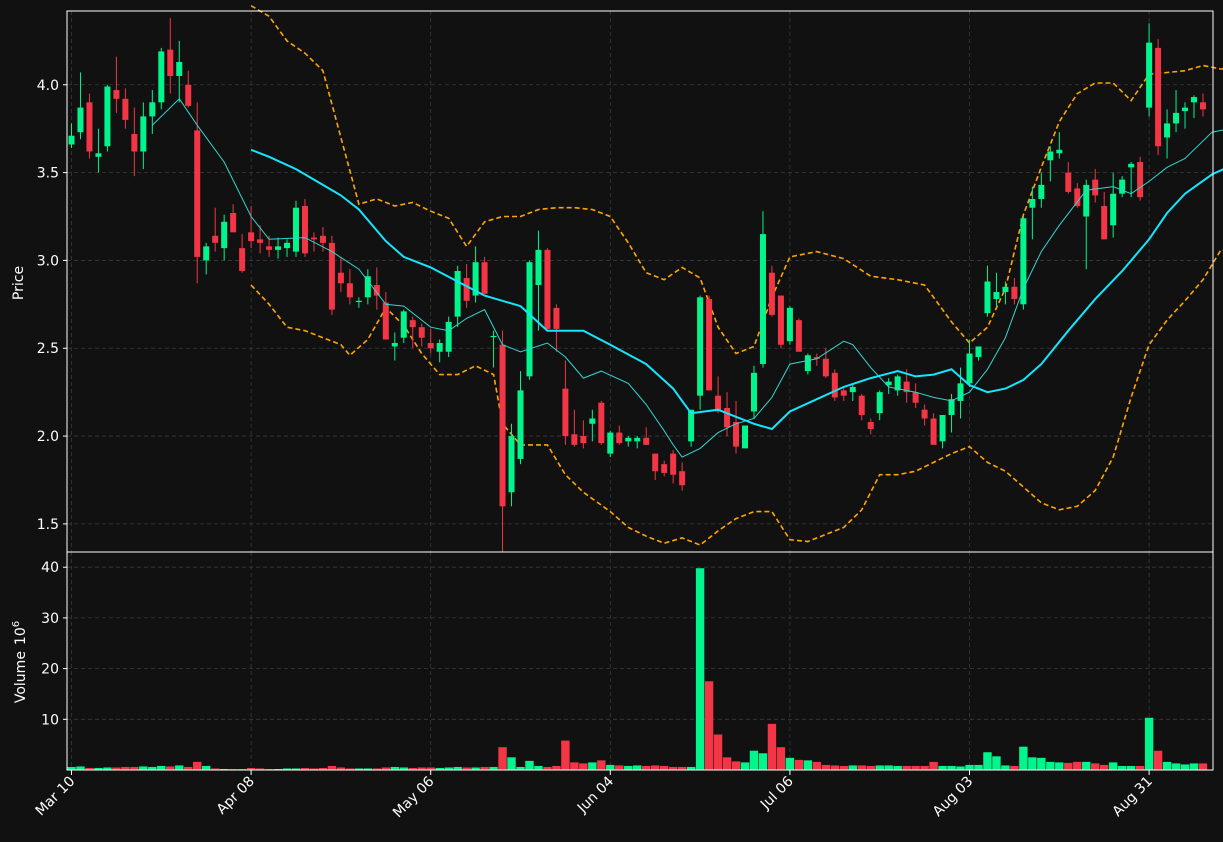 The width and height of the screenshot is (1223, 842). What do you see at coordinates (50, 720) in the screenshot?
I see `volume-tick-label: 10` at bounding box center [50, 720].